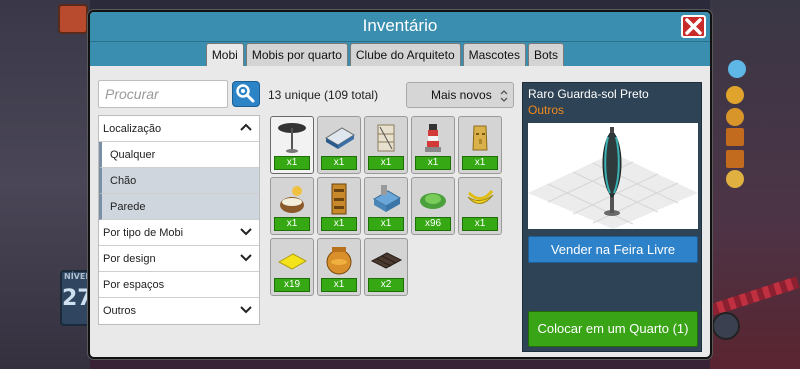 The image size is (800, 369). Describe the element at coordinates (386, 260) in the screenshot. I see `dark-tile-icon` at that location.